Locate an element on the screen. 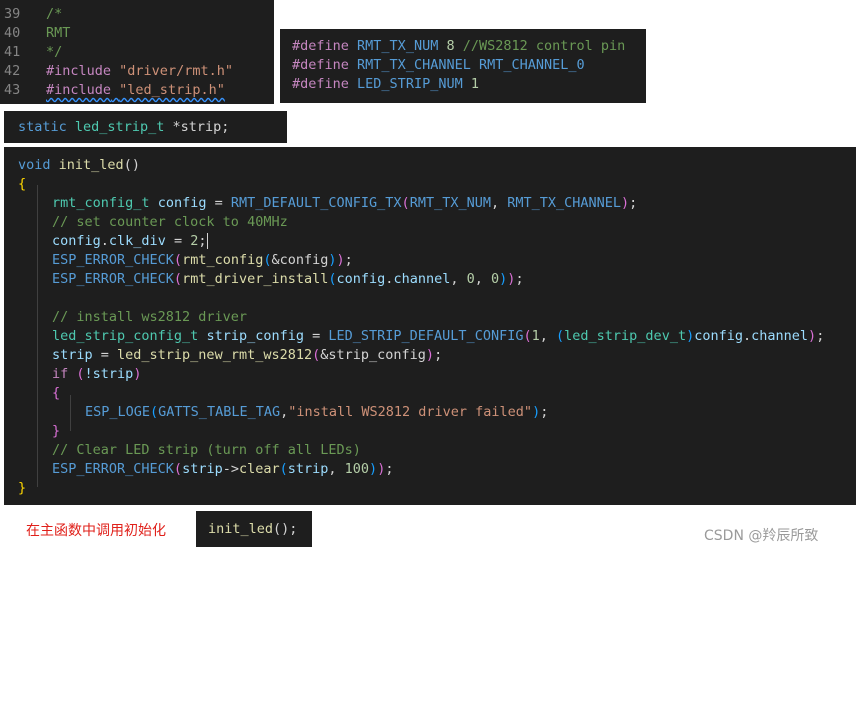  code-line-43: 43 #include "led_strip.h" is located at coordinates (114, 90).